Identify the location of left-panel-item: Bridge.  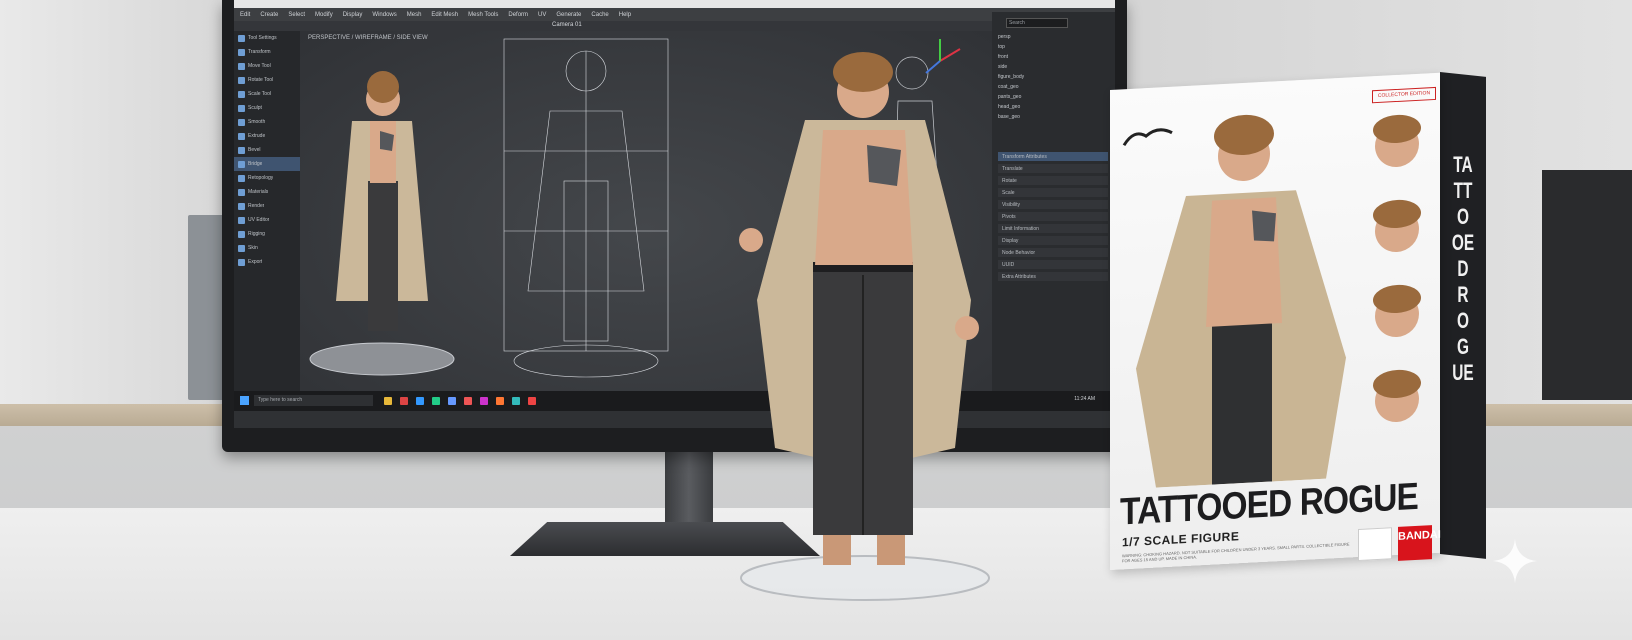
(267, 164).